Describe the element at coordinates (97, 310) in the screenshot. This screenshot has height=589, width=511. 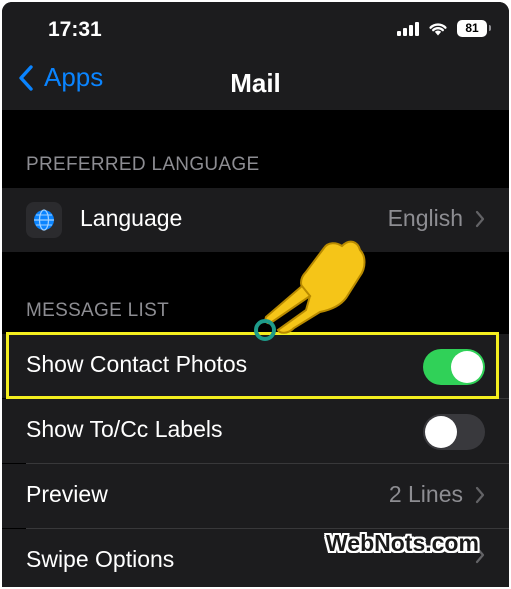
I see `section-header-message-list: MESSAGE LIST` at that location.